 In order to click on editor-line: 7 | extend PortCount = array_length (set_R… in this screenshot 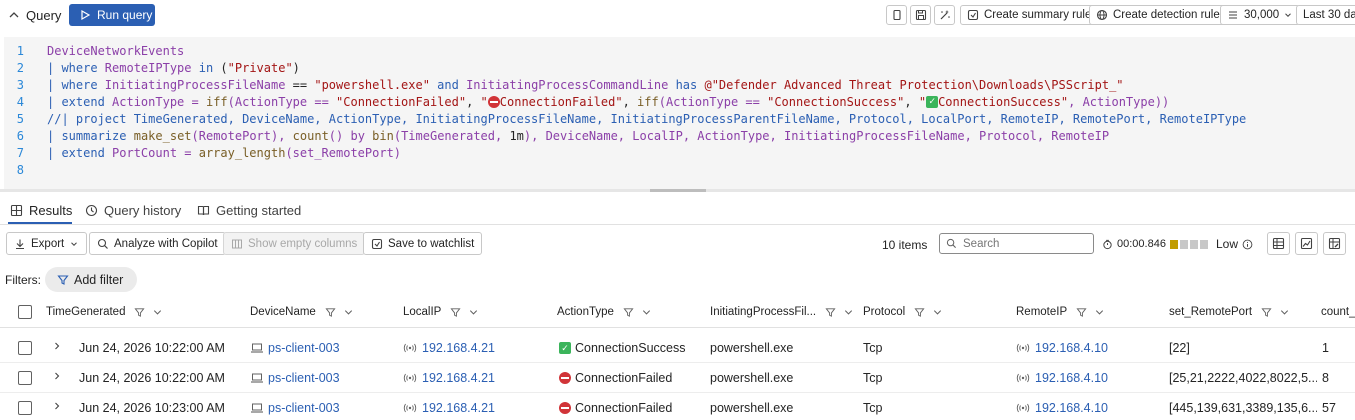, I will do `click(209, 152)`.